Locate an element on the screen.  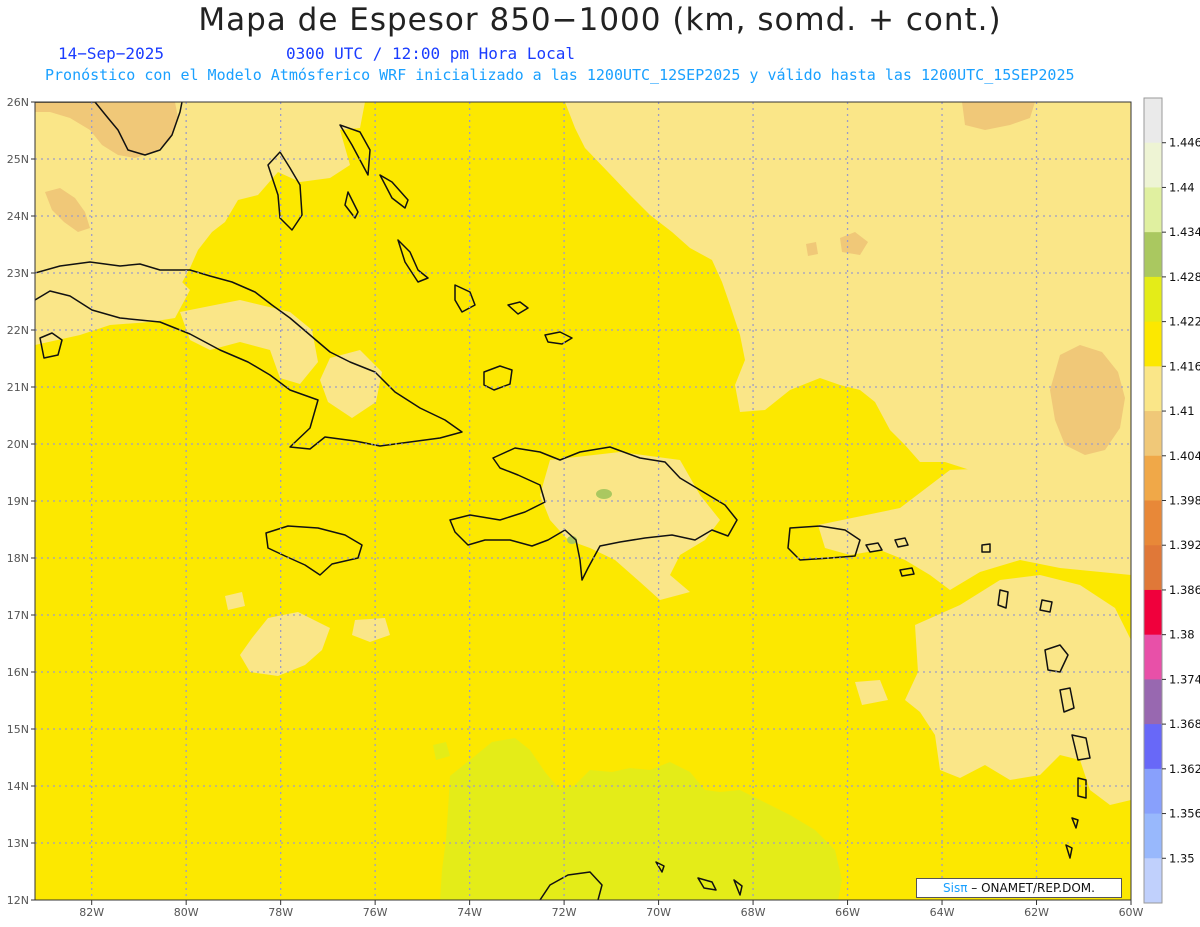
colorbar-label: 1.368 is located at coordinates (1184, 724).